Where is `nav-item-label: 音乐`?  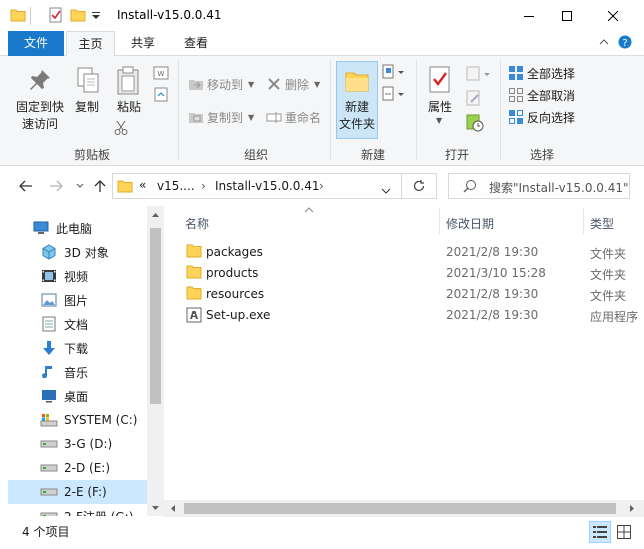 nav-item-label: 音乐 is located at coordinates (76, 372).